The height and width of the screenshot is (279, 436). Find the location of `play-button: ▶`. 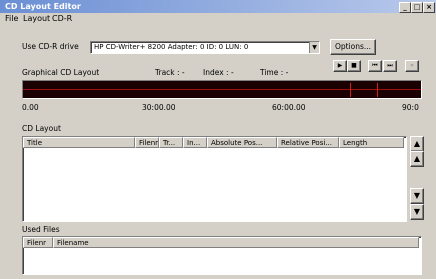

play-button: ▶ is located at coordinates (340, 66).